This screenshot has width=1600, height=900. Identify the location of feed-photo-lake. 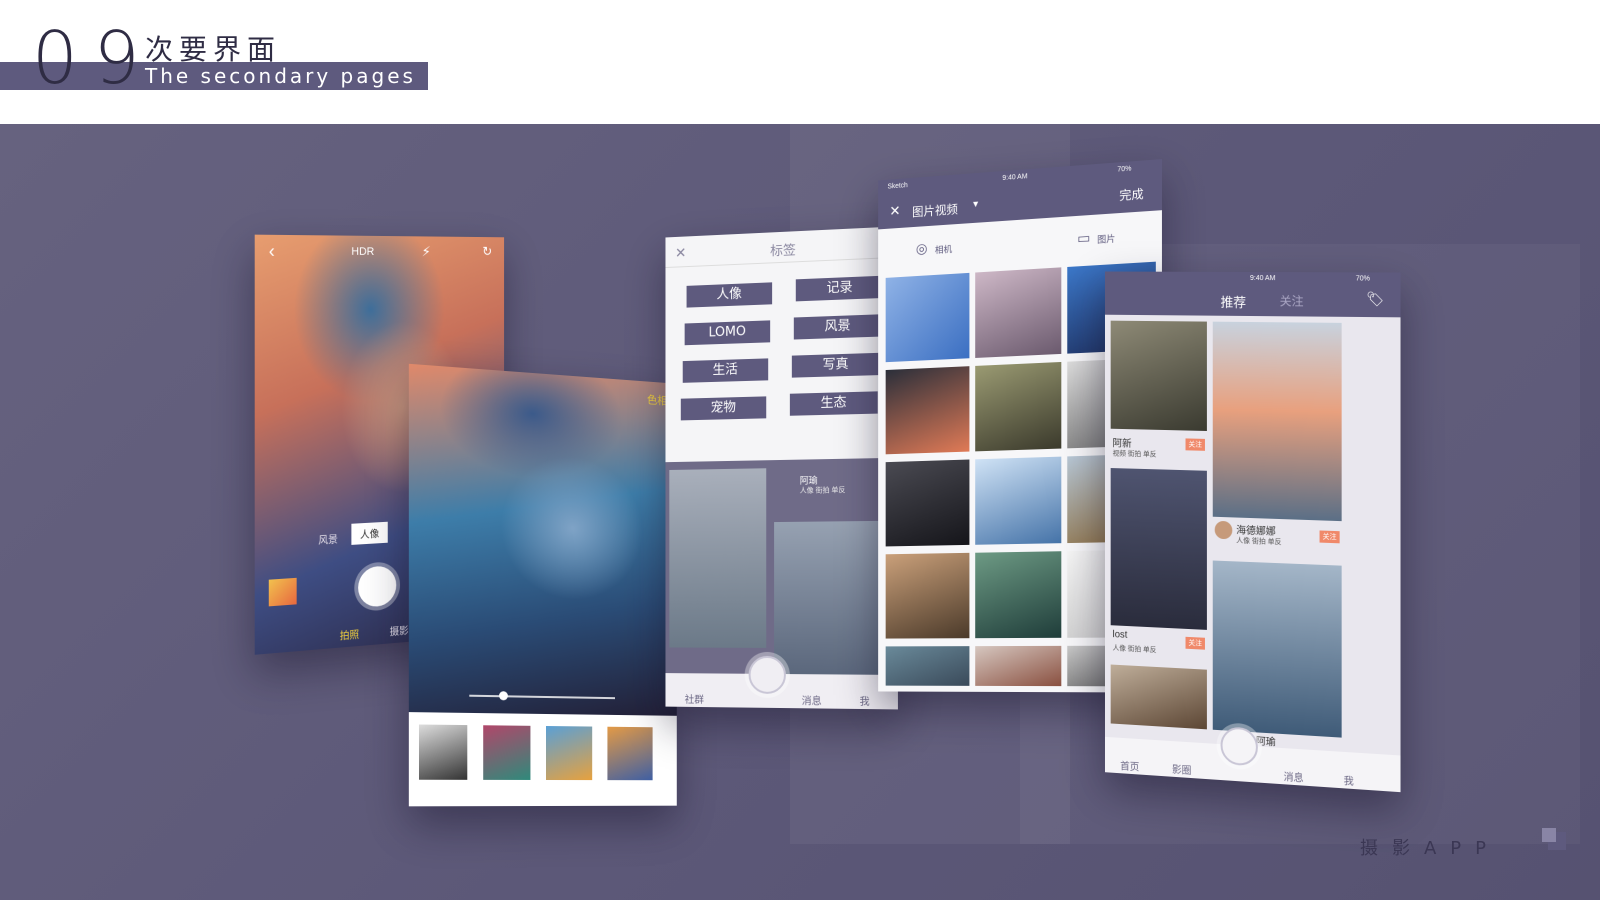
(718, 558).